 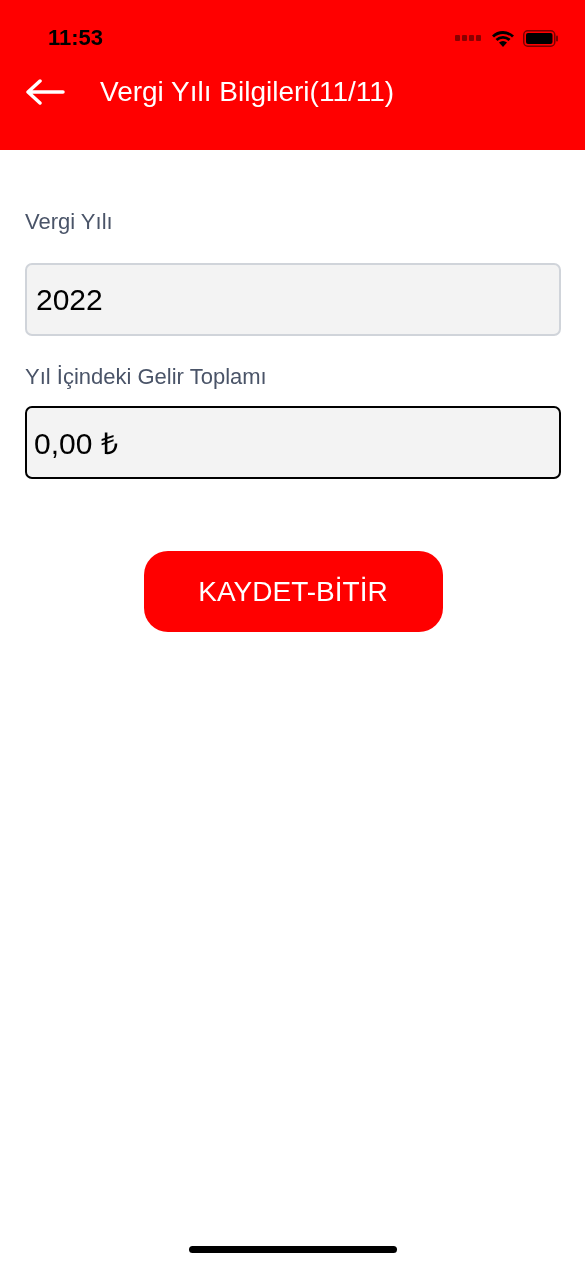 What do you see at coordinates (146, 377) in the screenshot?
I see `field-label: Yıl İçindeki Gelir Toplamı` at bounding box center [146, 377].